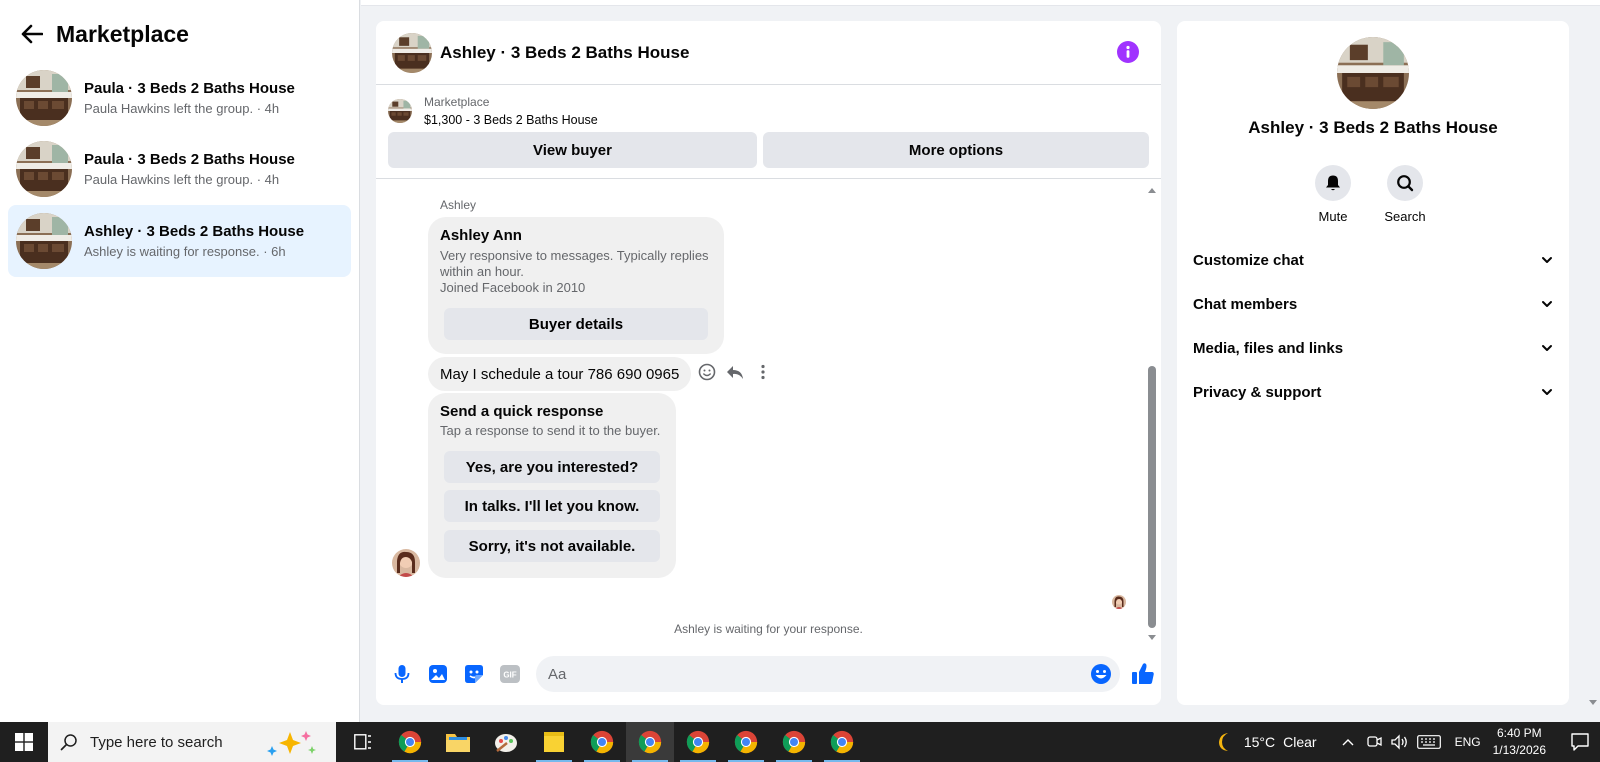  I want to click on quick-response-subtitle: Tap a response to send it to the buyer., so click(550, 430).